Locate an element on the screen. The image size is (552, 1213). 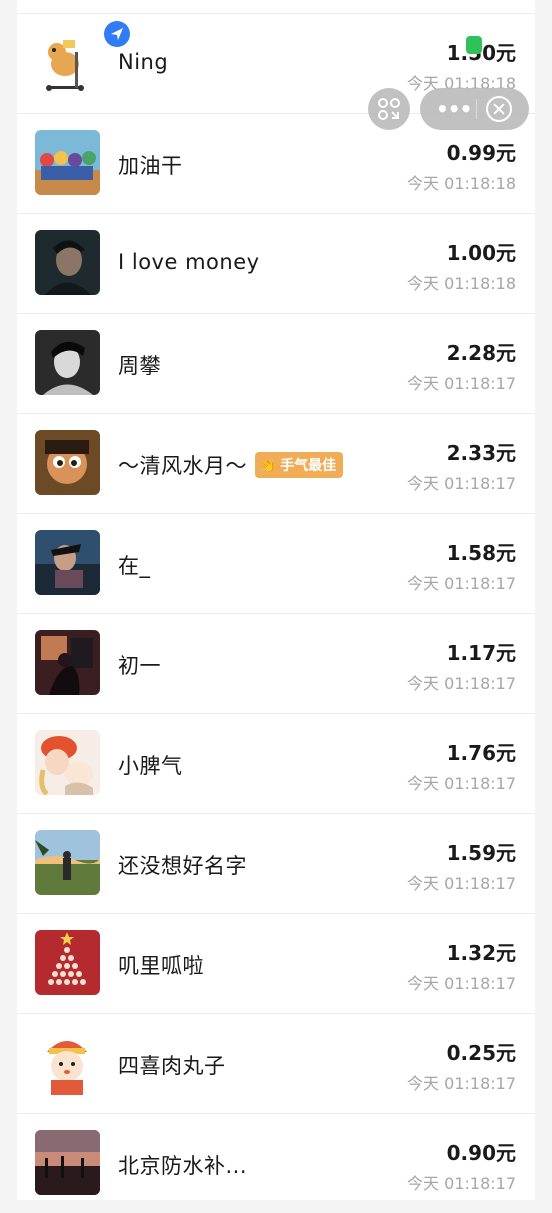
mini-program-capsule: ••• is located at coordinates (474, 109).